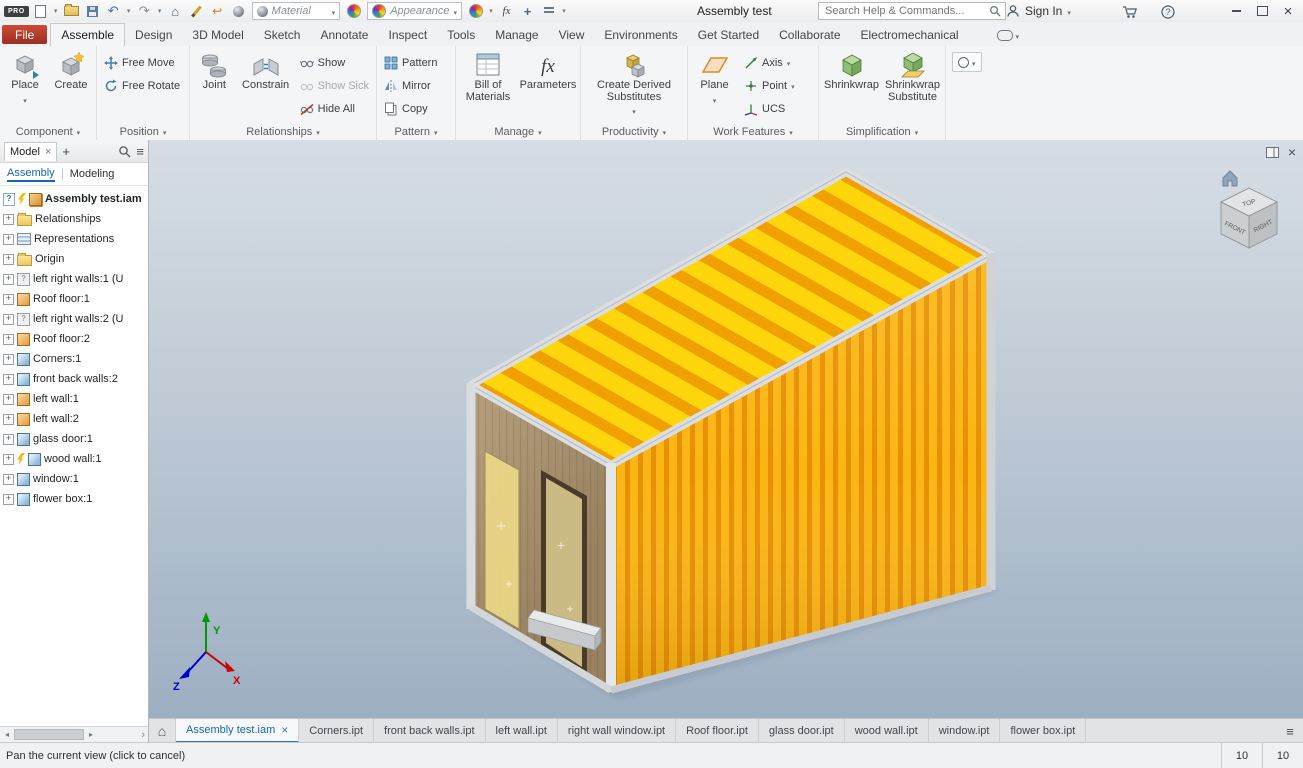 This screenshot has height=768, width=1303. I want to click on doc-tab-window: window.ipt, so click(965, 731).